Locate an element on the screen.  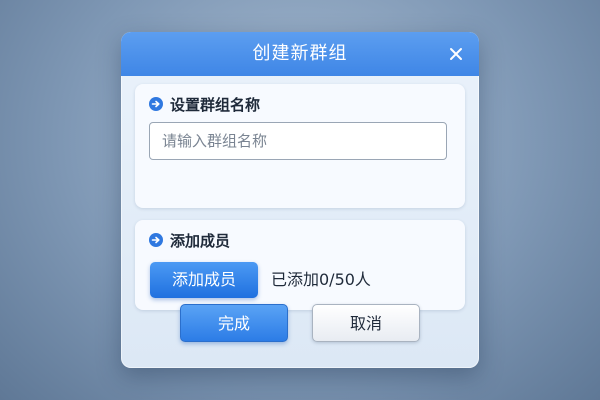
close-icon is located at coordinates (456, 54).